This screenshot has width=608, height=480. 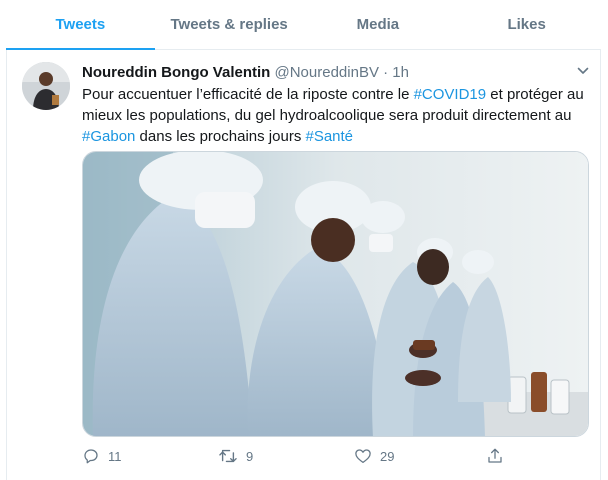 I want to click on share-button, so click(x=495, y=456).